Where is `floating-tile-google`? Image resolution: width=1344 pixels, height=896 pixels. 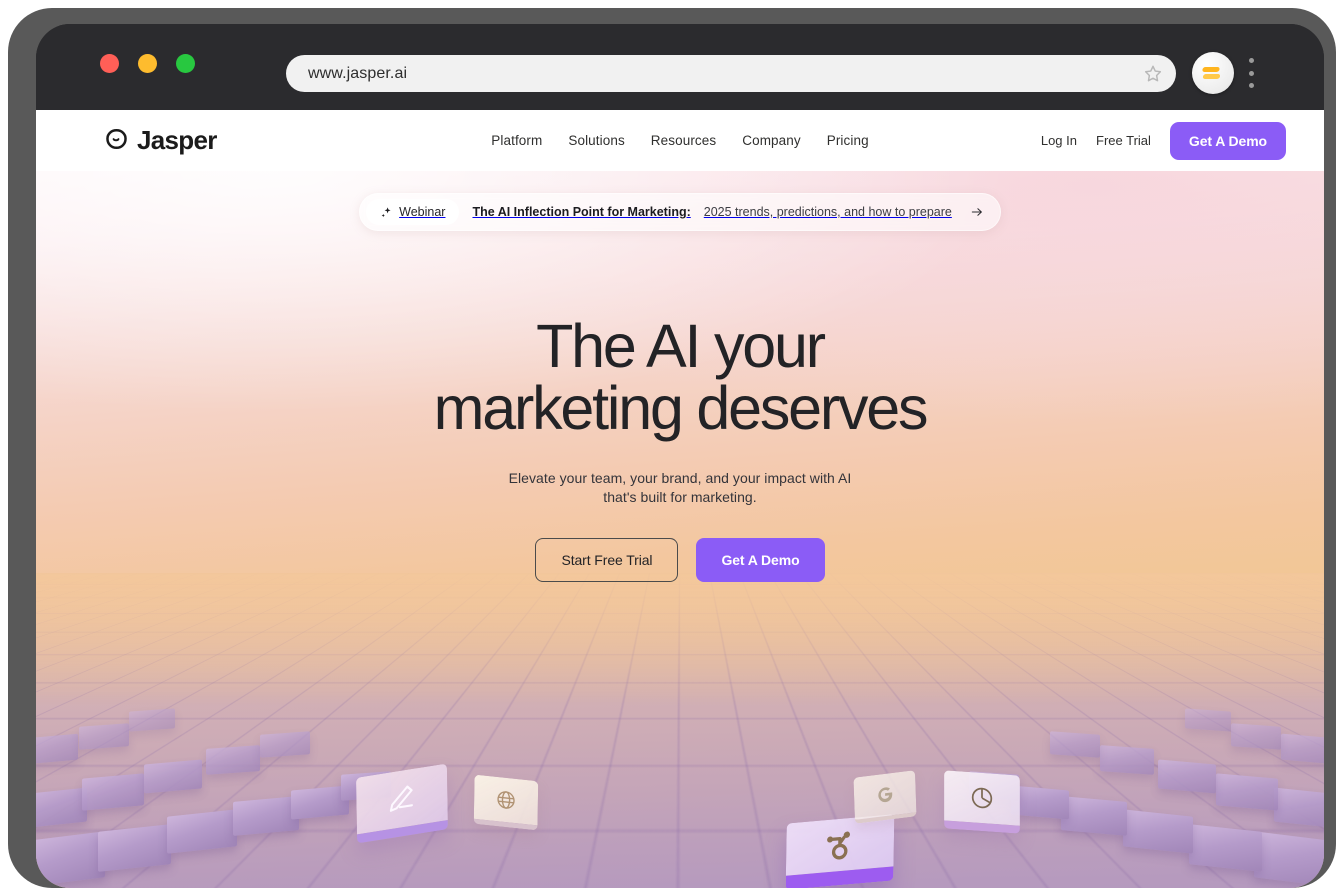 floating-tile-google is located at coordinates (885, 797).